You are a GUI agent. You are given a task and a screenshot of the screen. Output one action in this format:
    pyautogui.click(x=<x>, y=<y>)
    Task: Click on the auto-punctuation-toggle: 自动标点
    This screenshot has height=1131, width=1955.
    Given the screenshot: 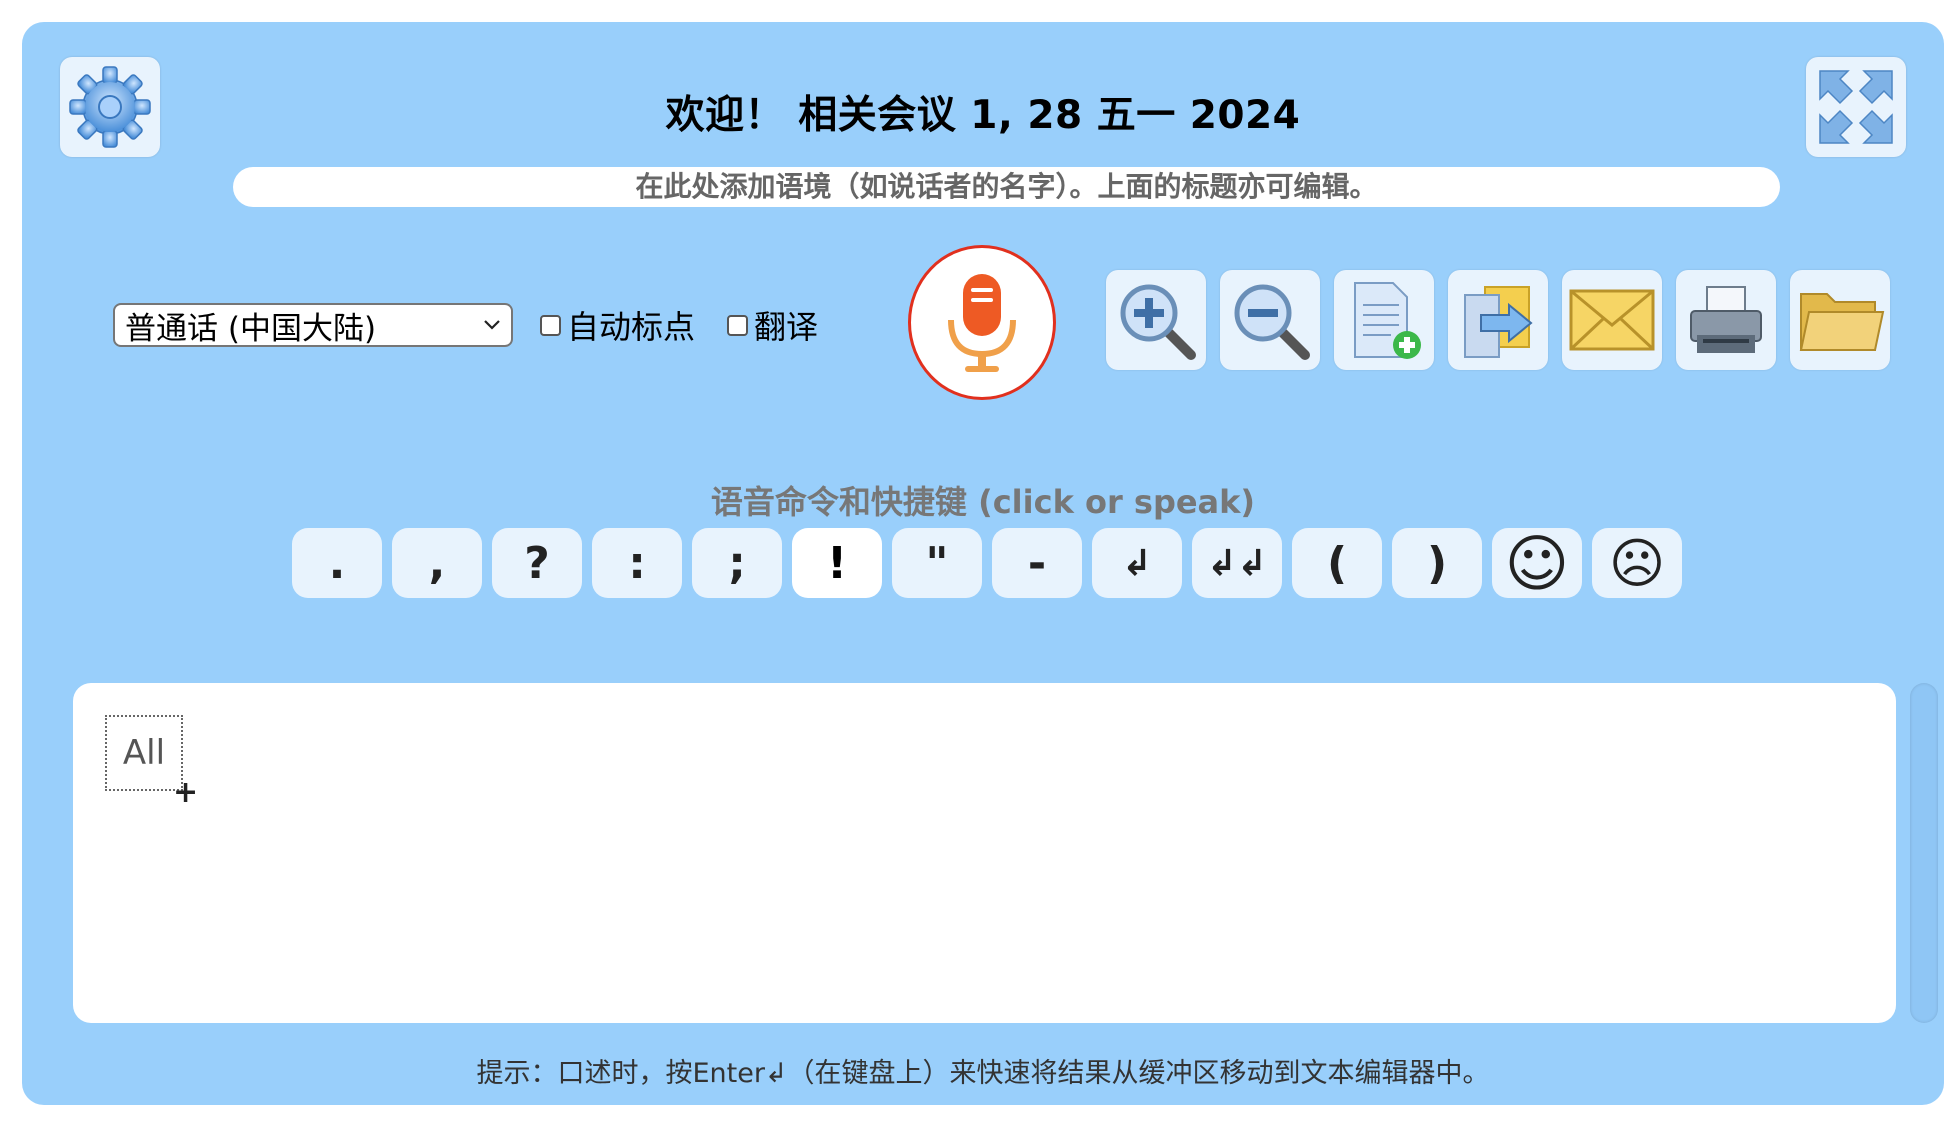 What is the action you would take?
    pyautogui.click(x=617, y=325)
    